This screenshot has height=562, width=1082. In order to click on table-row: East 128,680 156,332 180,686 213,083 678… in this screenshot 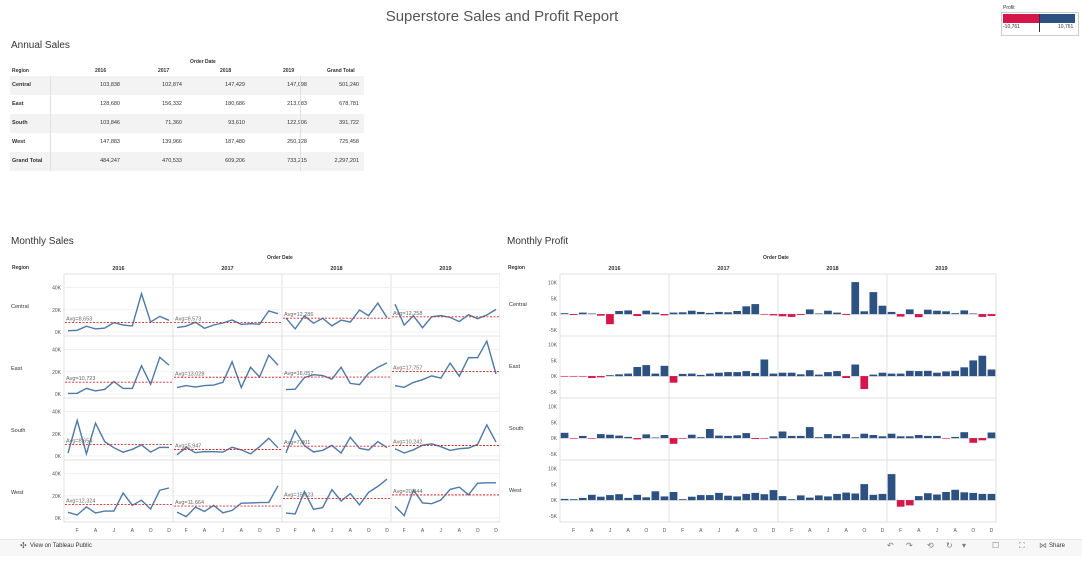, I will do `click(187, 104)`.